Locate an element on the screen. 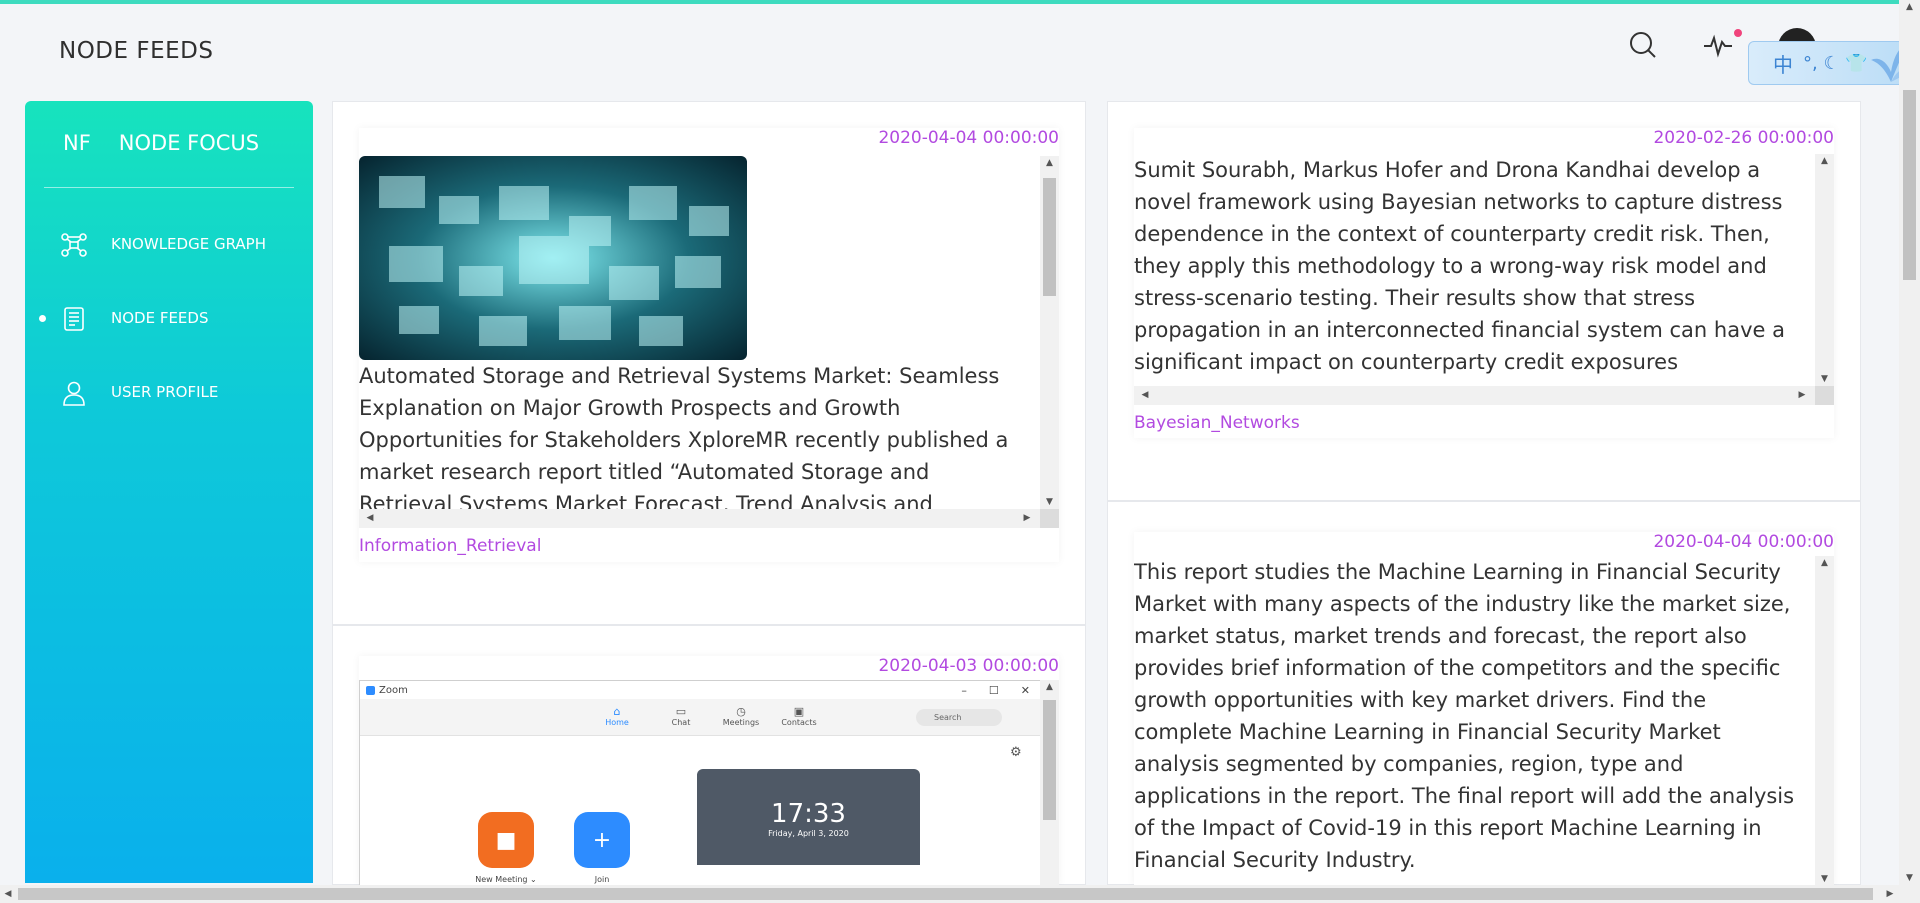 The height and width of the screenshot is (903, 1920). ime-symbols: °, ☾ 👕 is located at coordinates (1835, 63).